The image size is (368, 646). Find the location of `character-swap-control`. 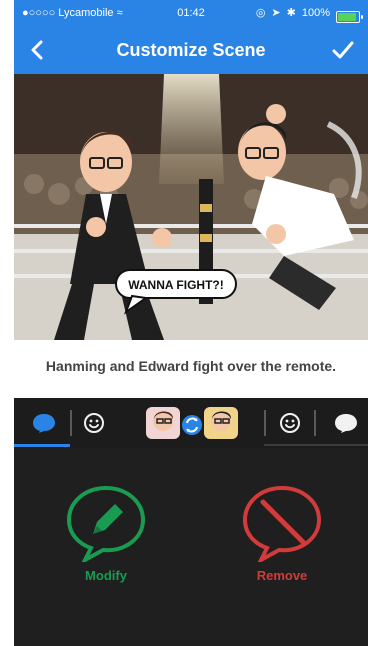

character-swap-control is located at coordinates (192, 423).